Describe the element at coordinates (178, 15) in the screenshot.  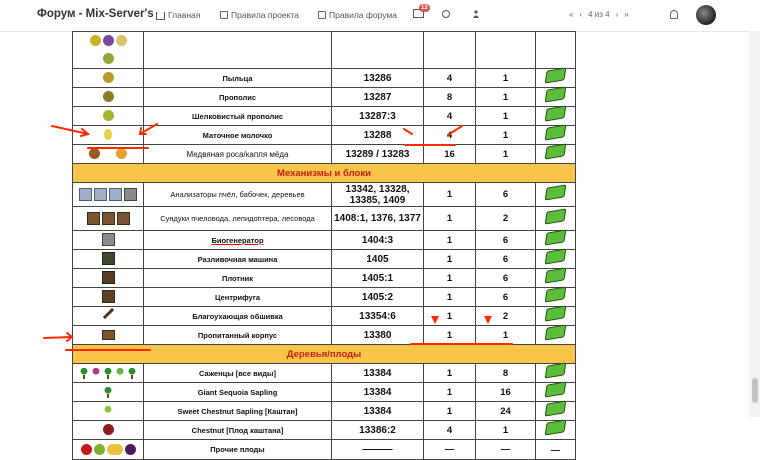
I see `nav-home: Главная` at that location.